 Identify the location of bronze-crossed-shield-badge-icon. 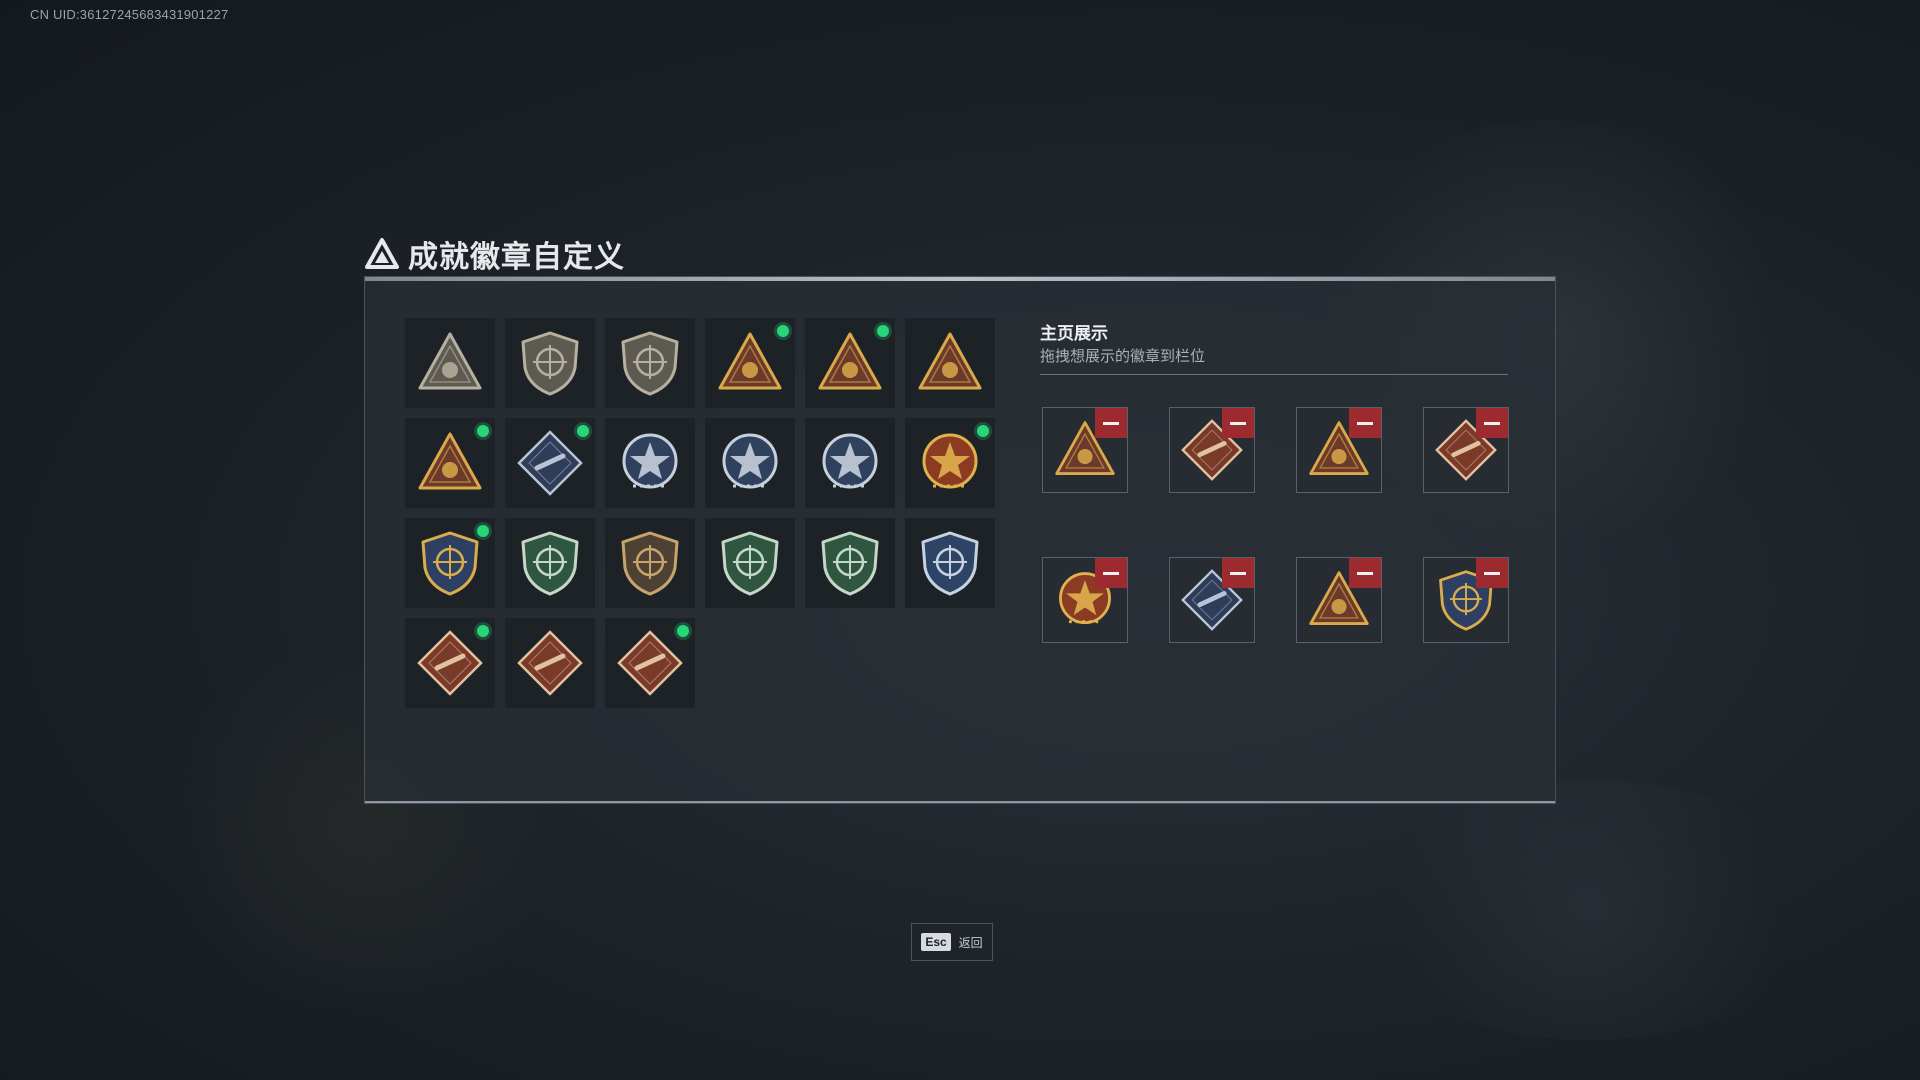
(650, 563).